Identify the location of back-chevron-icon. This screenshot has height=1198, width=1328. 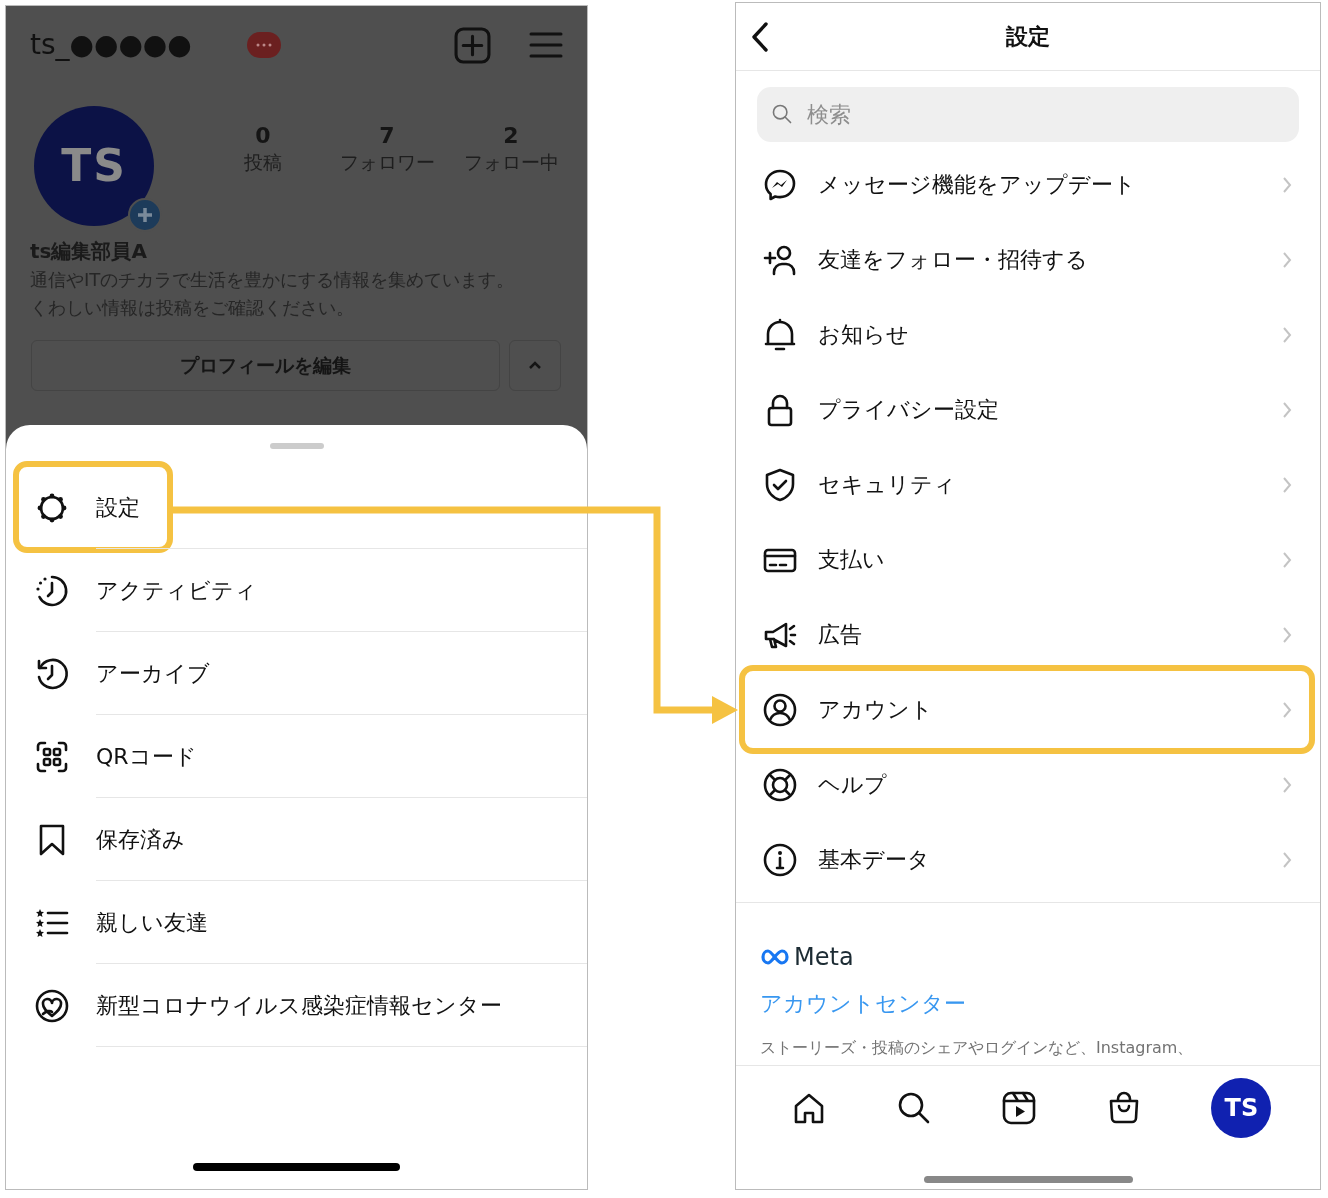
(760, 37).